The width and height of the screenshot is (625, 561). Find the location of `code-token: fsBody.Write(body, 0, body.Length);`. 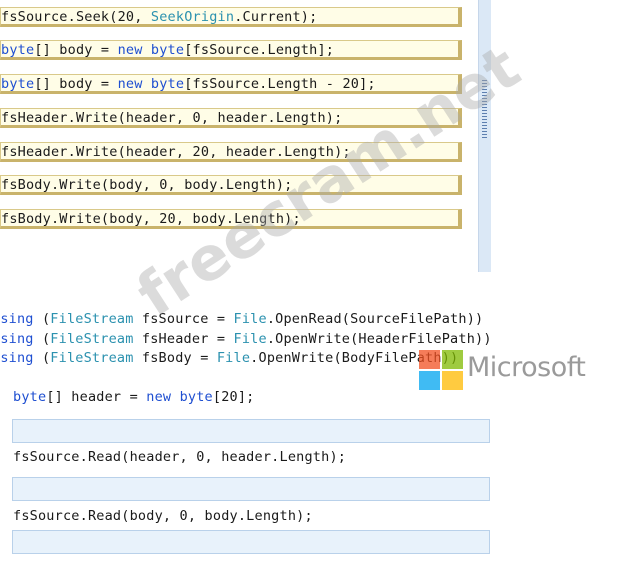

code-token: fsBody.Write(body, 0, body.Length); is located at coordinates (147, 185).